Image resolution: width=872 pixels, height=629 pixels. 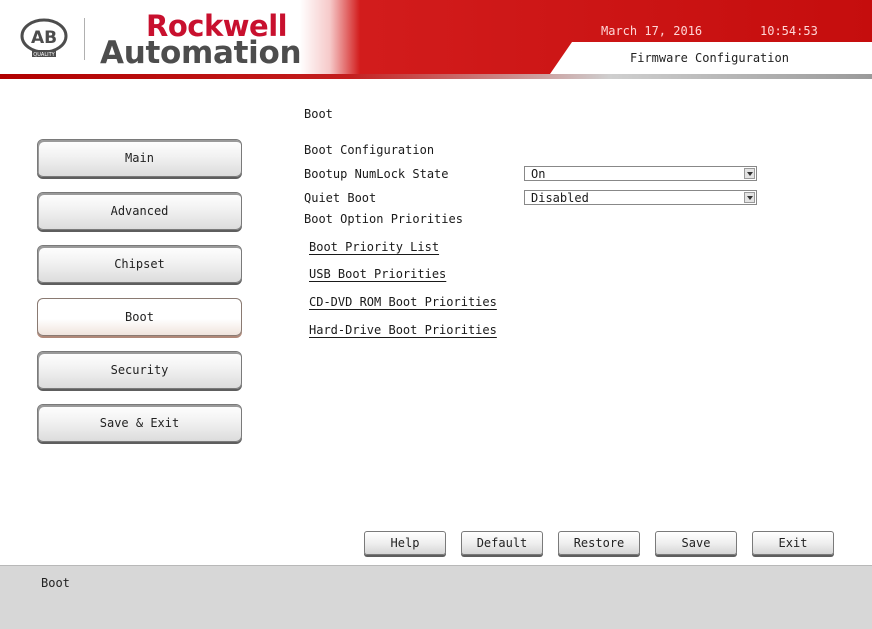 I want to click on brand-name-line2: Automation, so click(x=201, y=53).